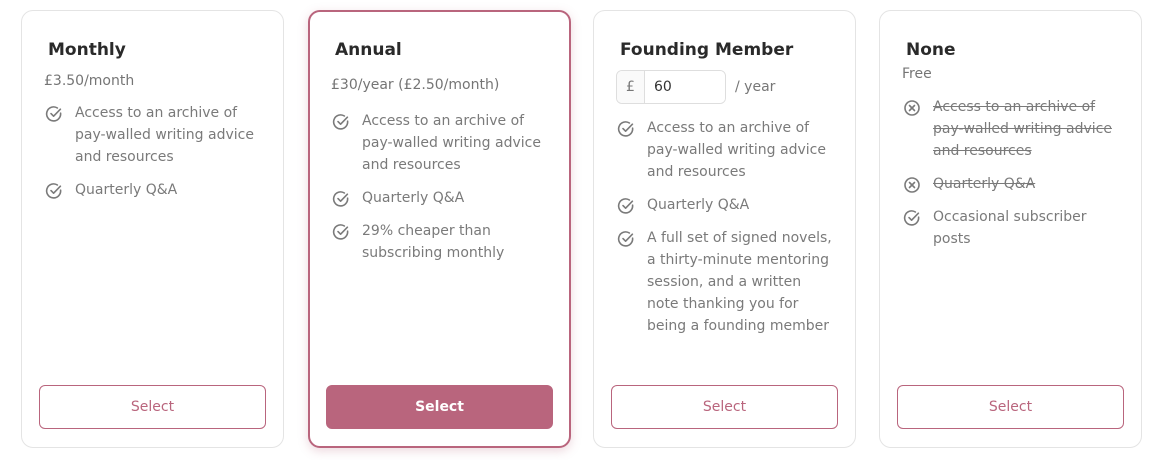  I want to click on feature-text: 29% cheaper than subscribing monthly, so click(433, 242).